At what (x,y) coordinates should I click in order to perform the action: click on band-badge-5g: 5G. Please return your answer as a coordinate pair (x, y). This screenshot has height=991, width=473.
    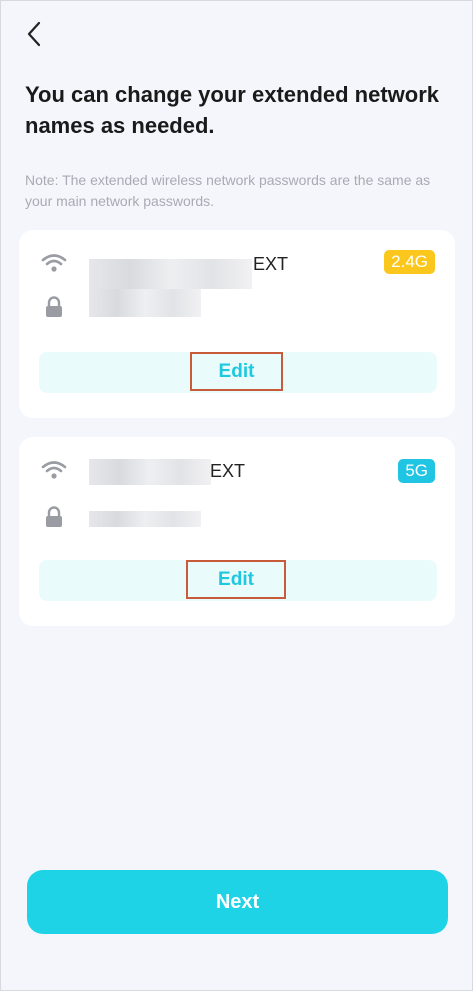
    Looking at the image, I should click on (416, 471).